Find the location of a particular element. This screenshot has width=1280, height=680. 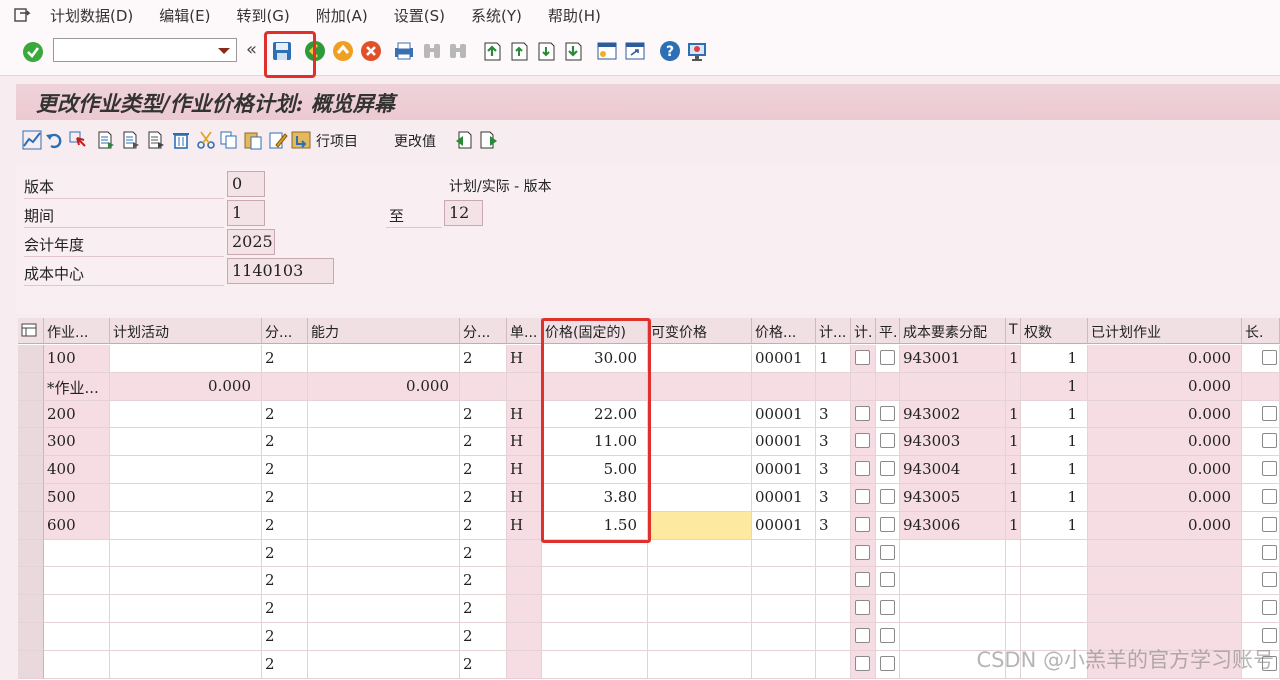

next-item-icon is located at coordinates (489, 140).